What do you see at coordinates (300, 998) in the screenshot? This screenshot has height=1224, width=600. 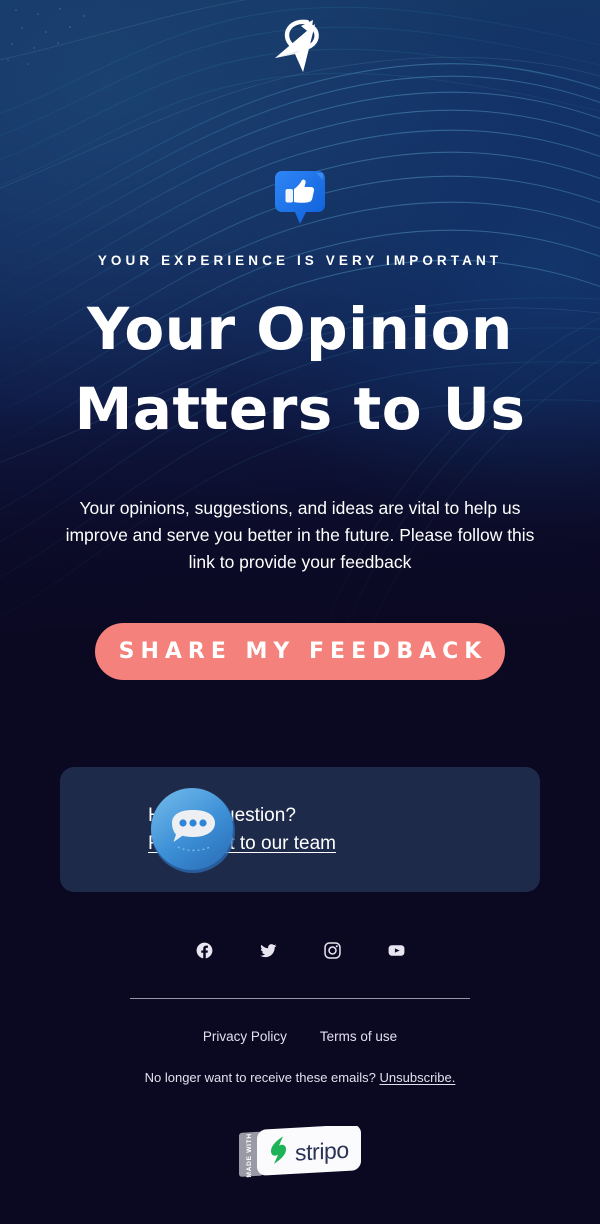 I see `footer-divider` at bounding box center [300, 998].